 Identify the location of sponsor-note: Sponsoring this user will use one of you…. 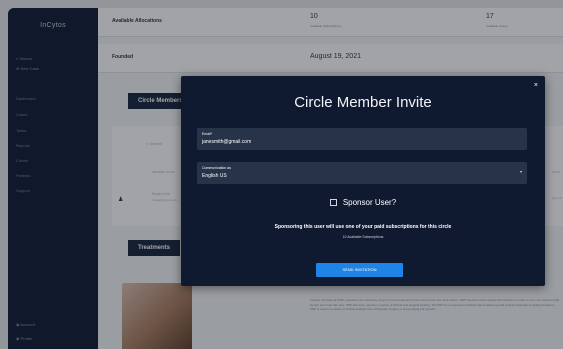
(363, 227).